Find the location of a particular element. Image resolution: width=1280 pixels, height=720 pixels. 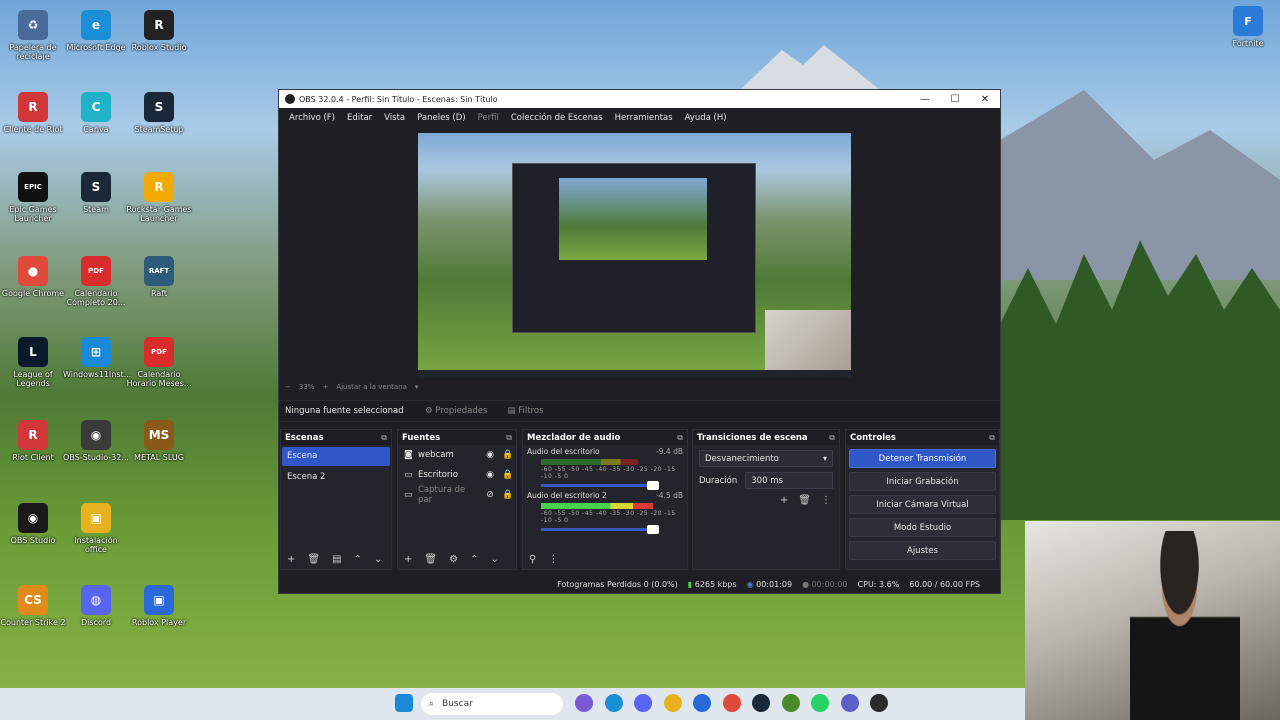

menu-item: Vista is located at coordinates (394, 118).